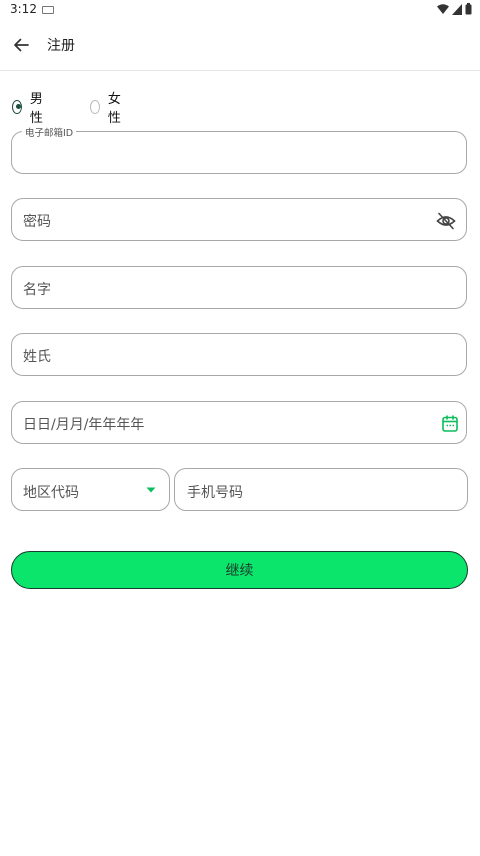 This screenshot has width=480, height=856. What do you see at coordinates (36, 109) in the screenshot?
I see `gender-male-label: 男性` at bounding box center [36, 109].